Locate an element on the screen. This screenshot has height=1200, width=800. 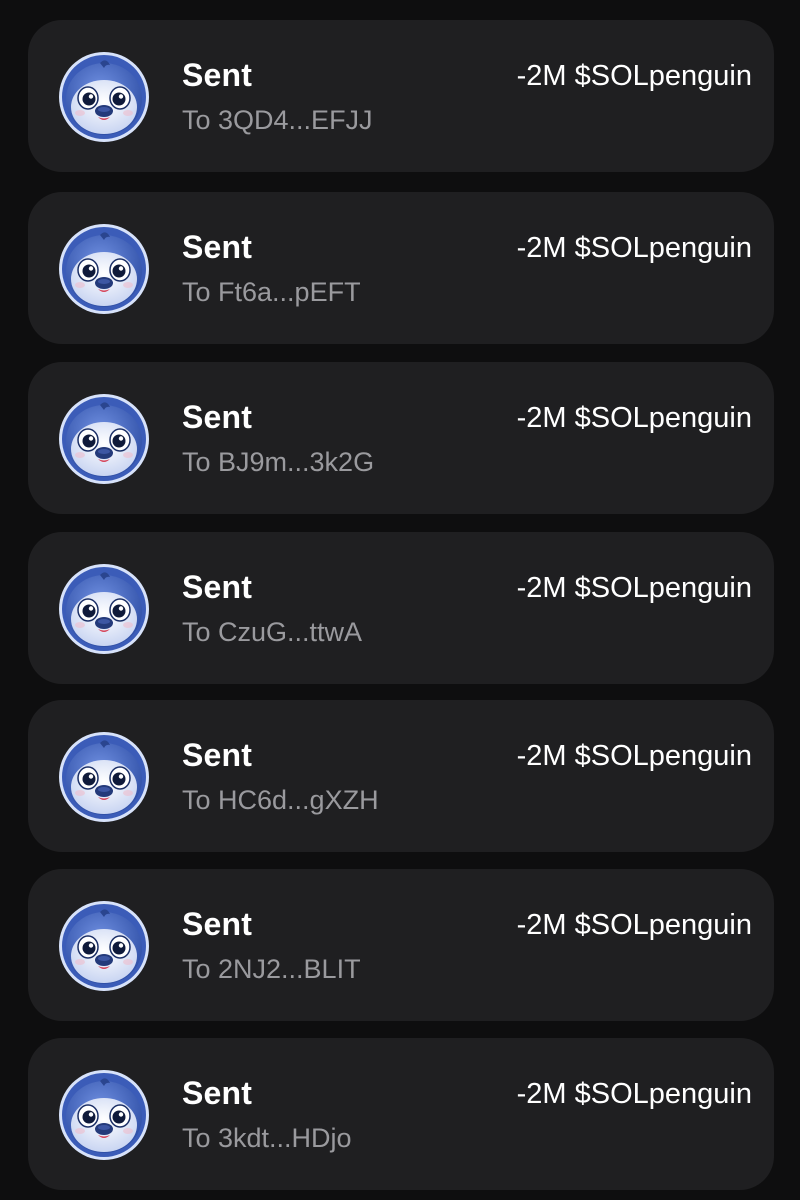
transaction-recipient: To Ft6a...pEFT is located at coordinates (271, 292).